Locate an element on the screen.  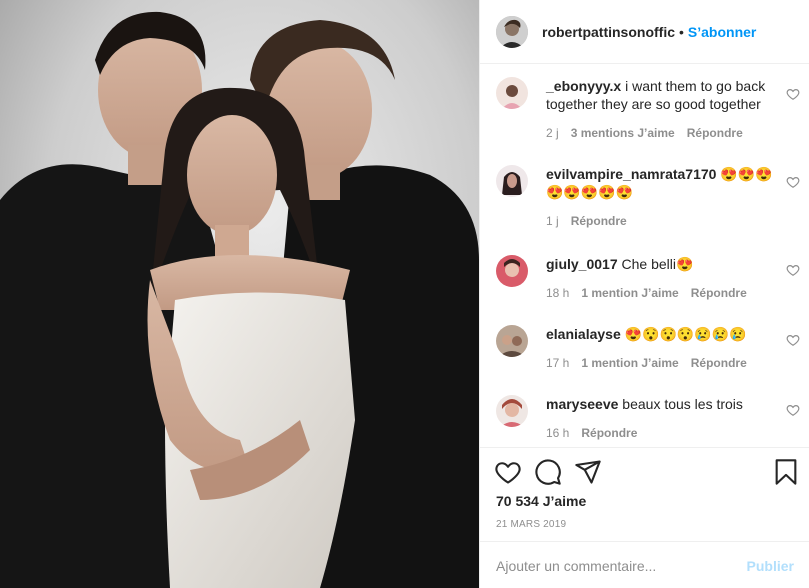
share-icon is located at coordinates (588, 472).